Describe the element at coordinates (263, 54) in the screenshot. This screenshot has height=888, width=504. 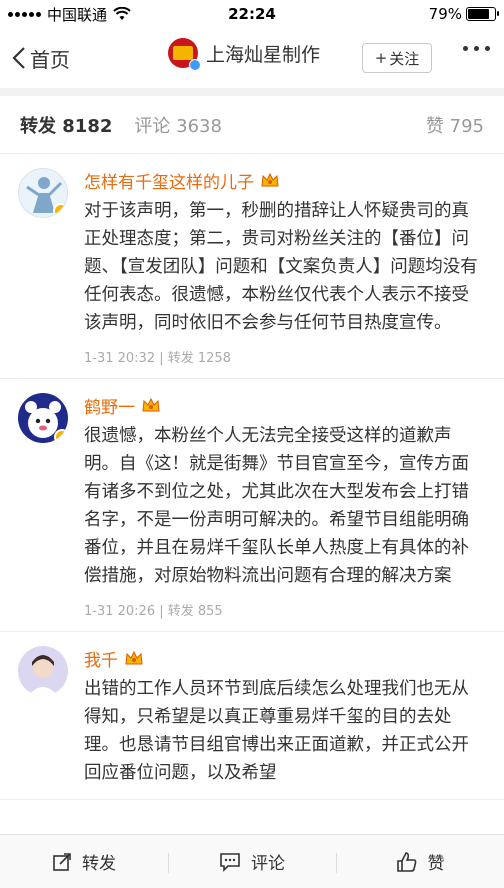
I see `nav-title: 上海灿星制作` at that location.